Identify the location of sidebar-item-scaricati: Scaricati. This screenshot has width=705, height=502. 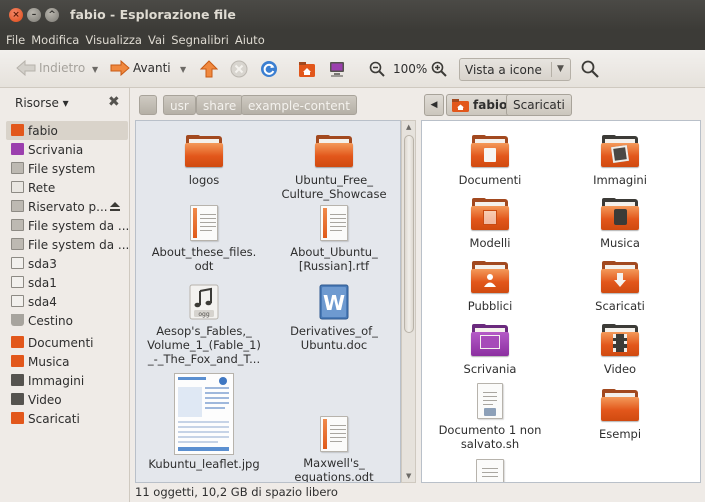
(67, 418).